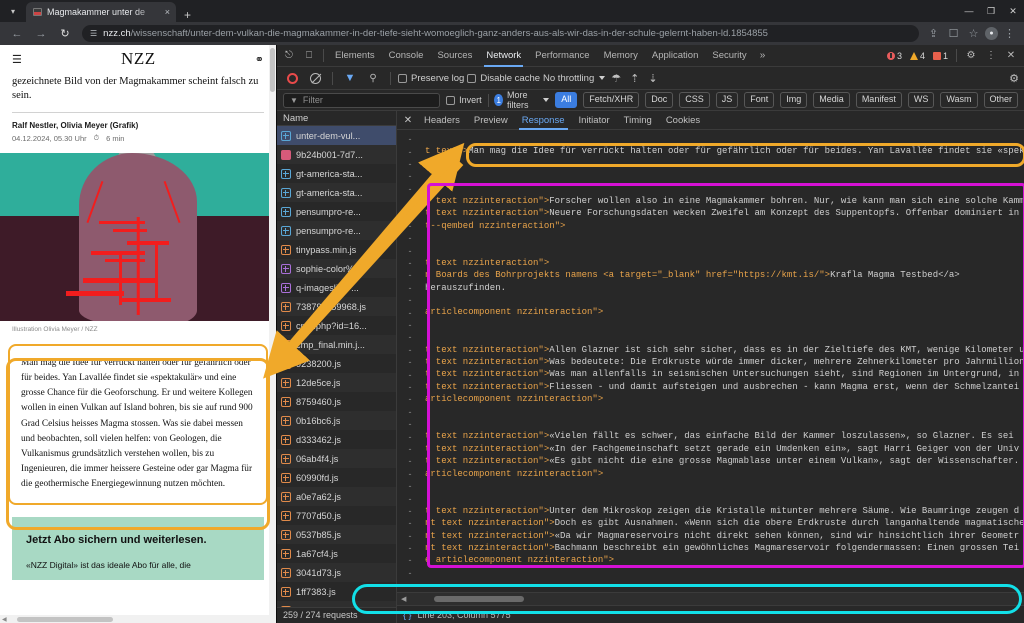 This screenshot has height=623, width=1024. I want to click on more-filters-dropdown: 1 More filters, so click(522, 100).